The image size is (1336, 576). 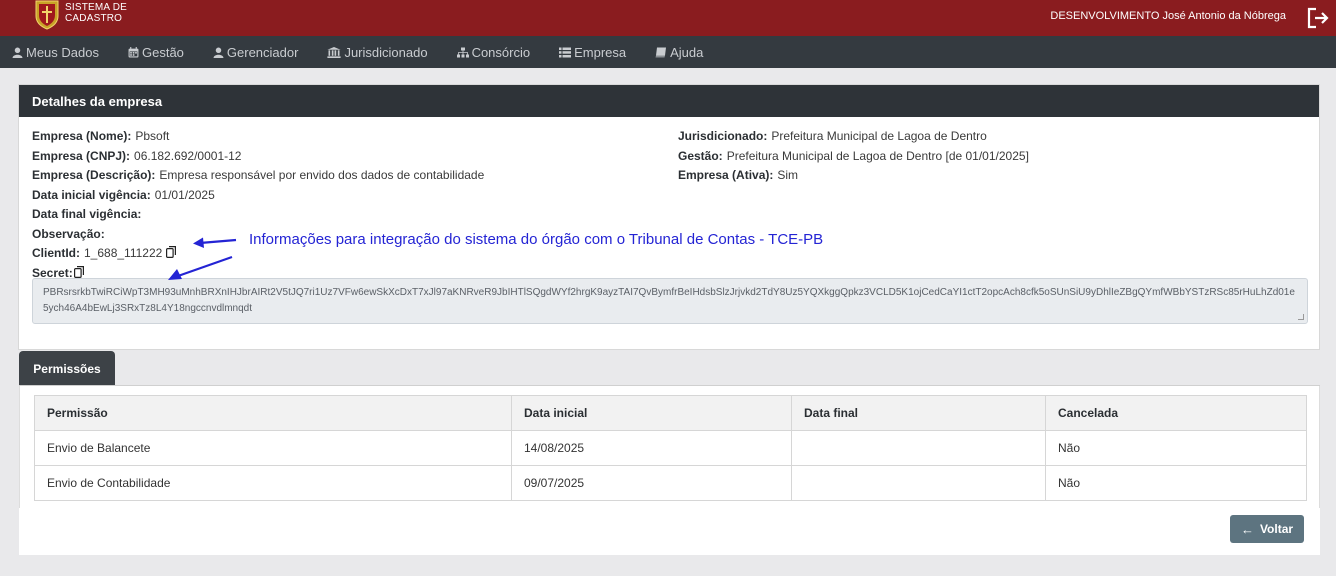 I want to click on nav-label: Gerenciador, so click(x=262, y=52).